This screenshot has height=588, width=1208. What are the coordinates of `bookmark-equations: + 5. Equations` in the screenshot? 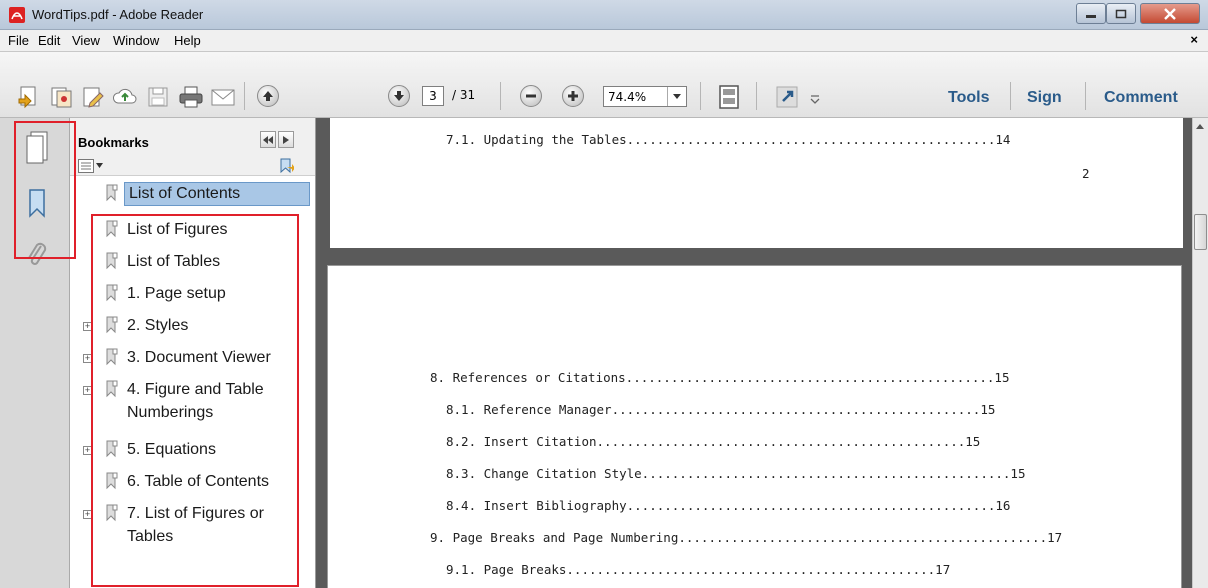 It's located at (192, 451).